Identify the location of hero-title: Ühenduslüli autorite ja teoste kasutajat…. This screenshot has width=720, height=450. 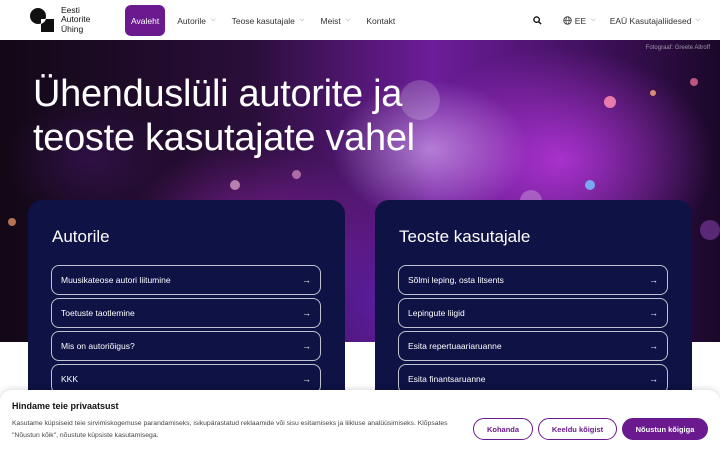
(224, 116).